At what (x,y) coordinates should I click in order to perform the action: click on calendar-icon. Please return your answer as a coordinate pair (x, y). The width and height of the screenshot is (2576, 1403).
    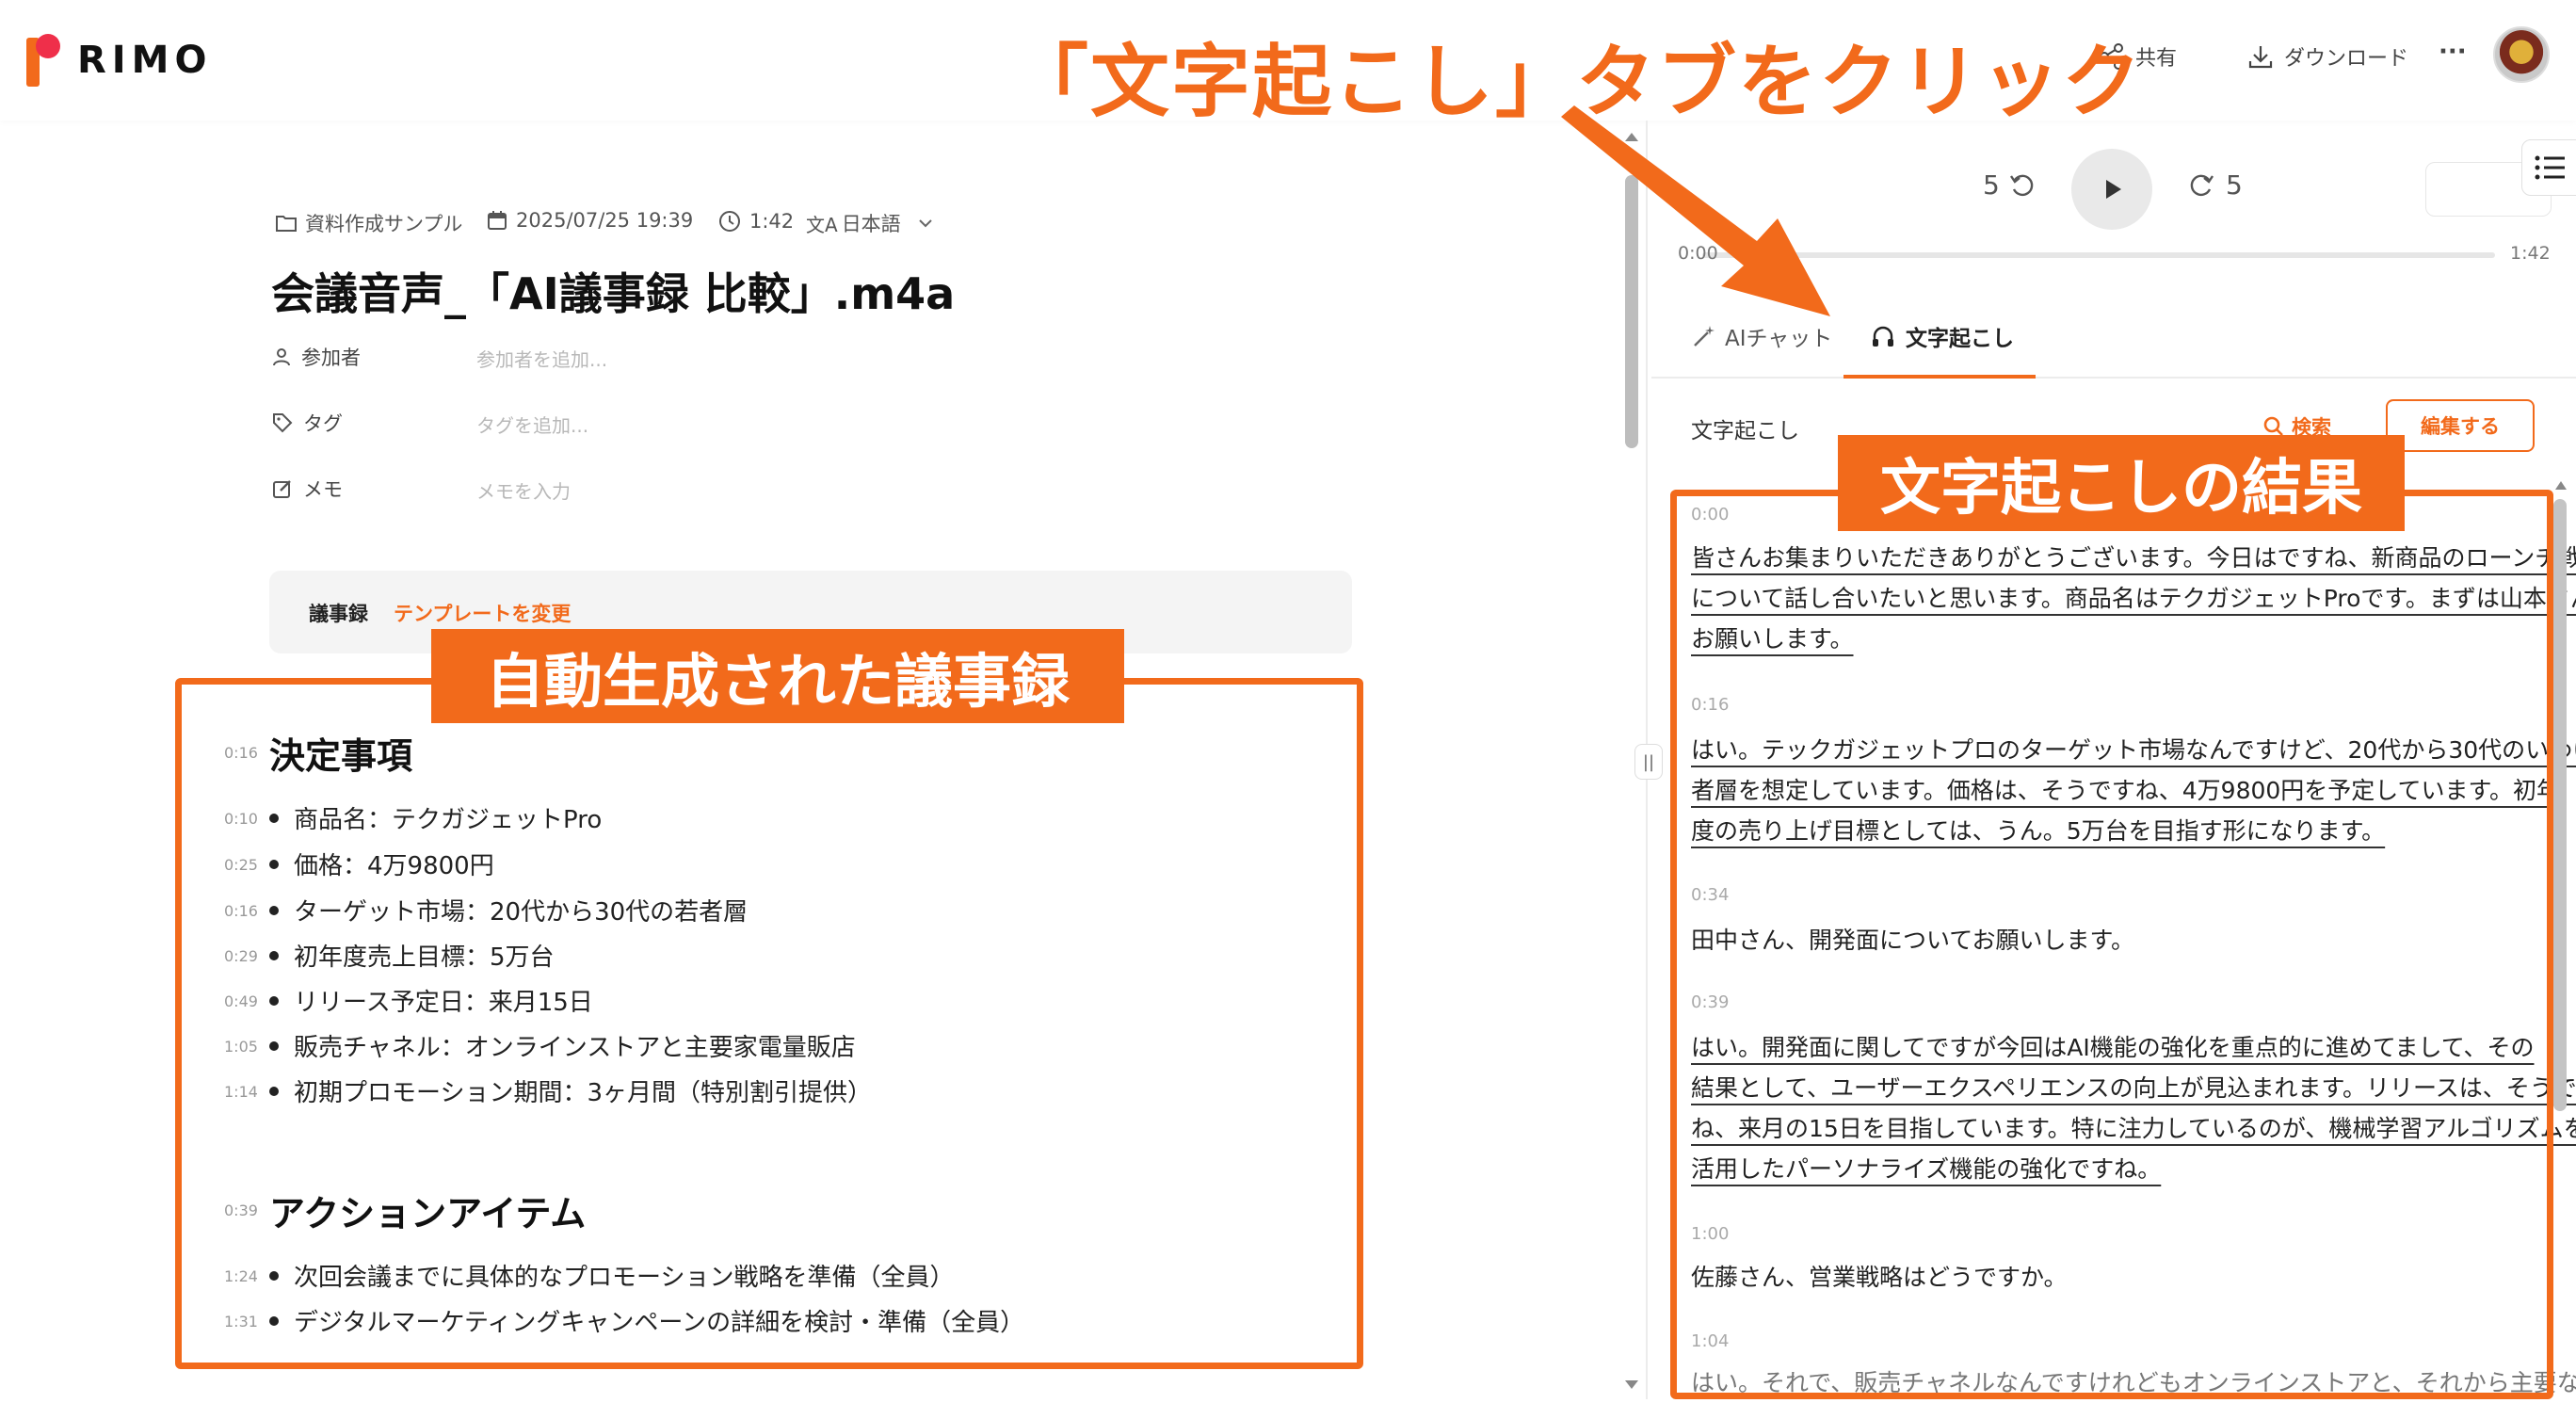
    Looking at the image, I should click on (497, 220).